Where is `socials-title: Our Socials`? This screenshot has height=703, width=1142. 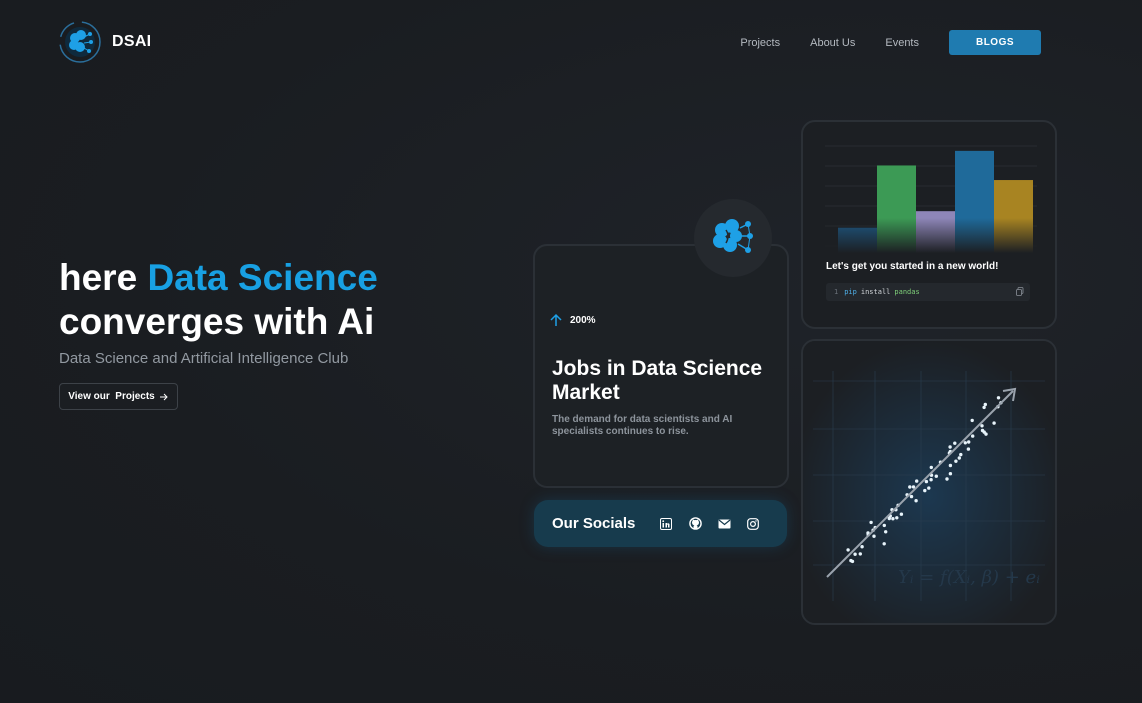
socials-title: Our Socials is located at coordinates (594, 523).